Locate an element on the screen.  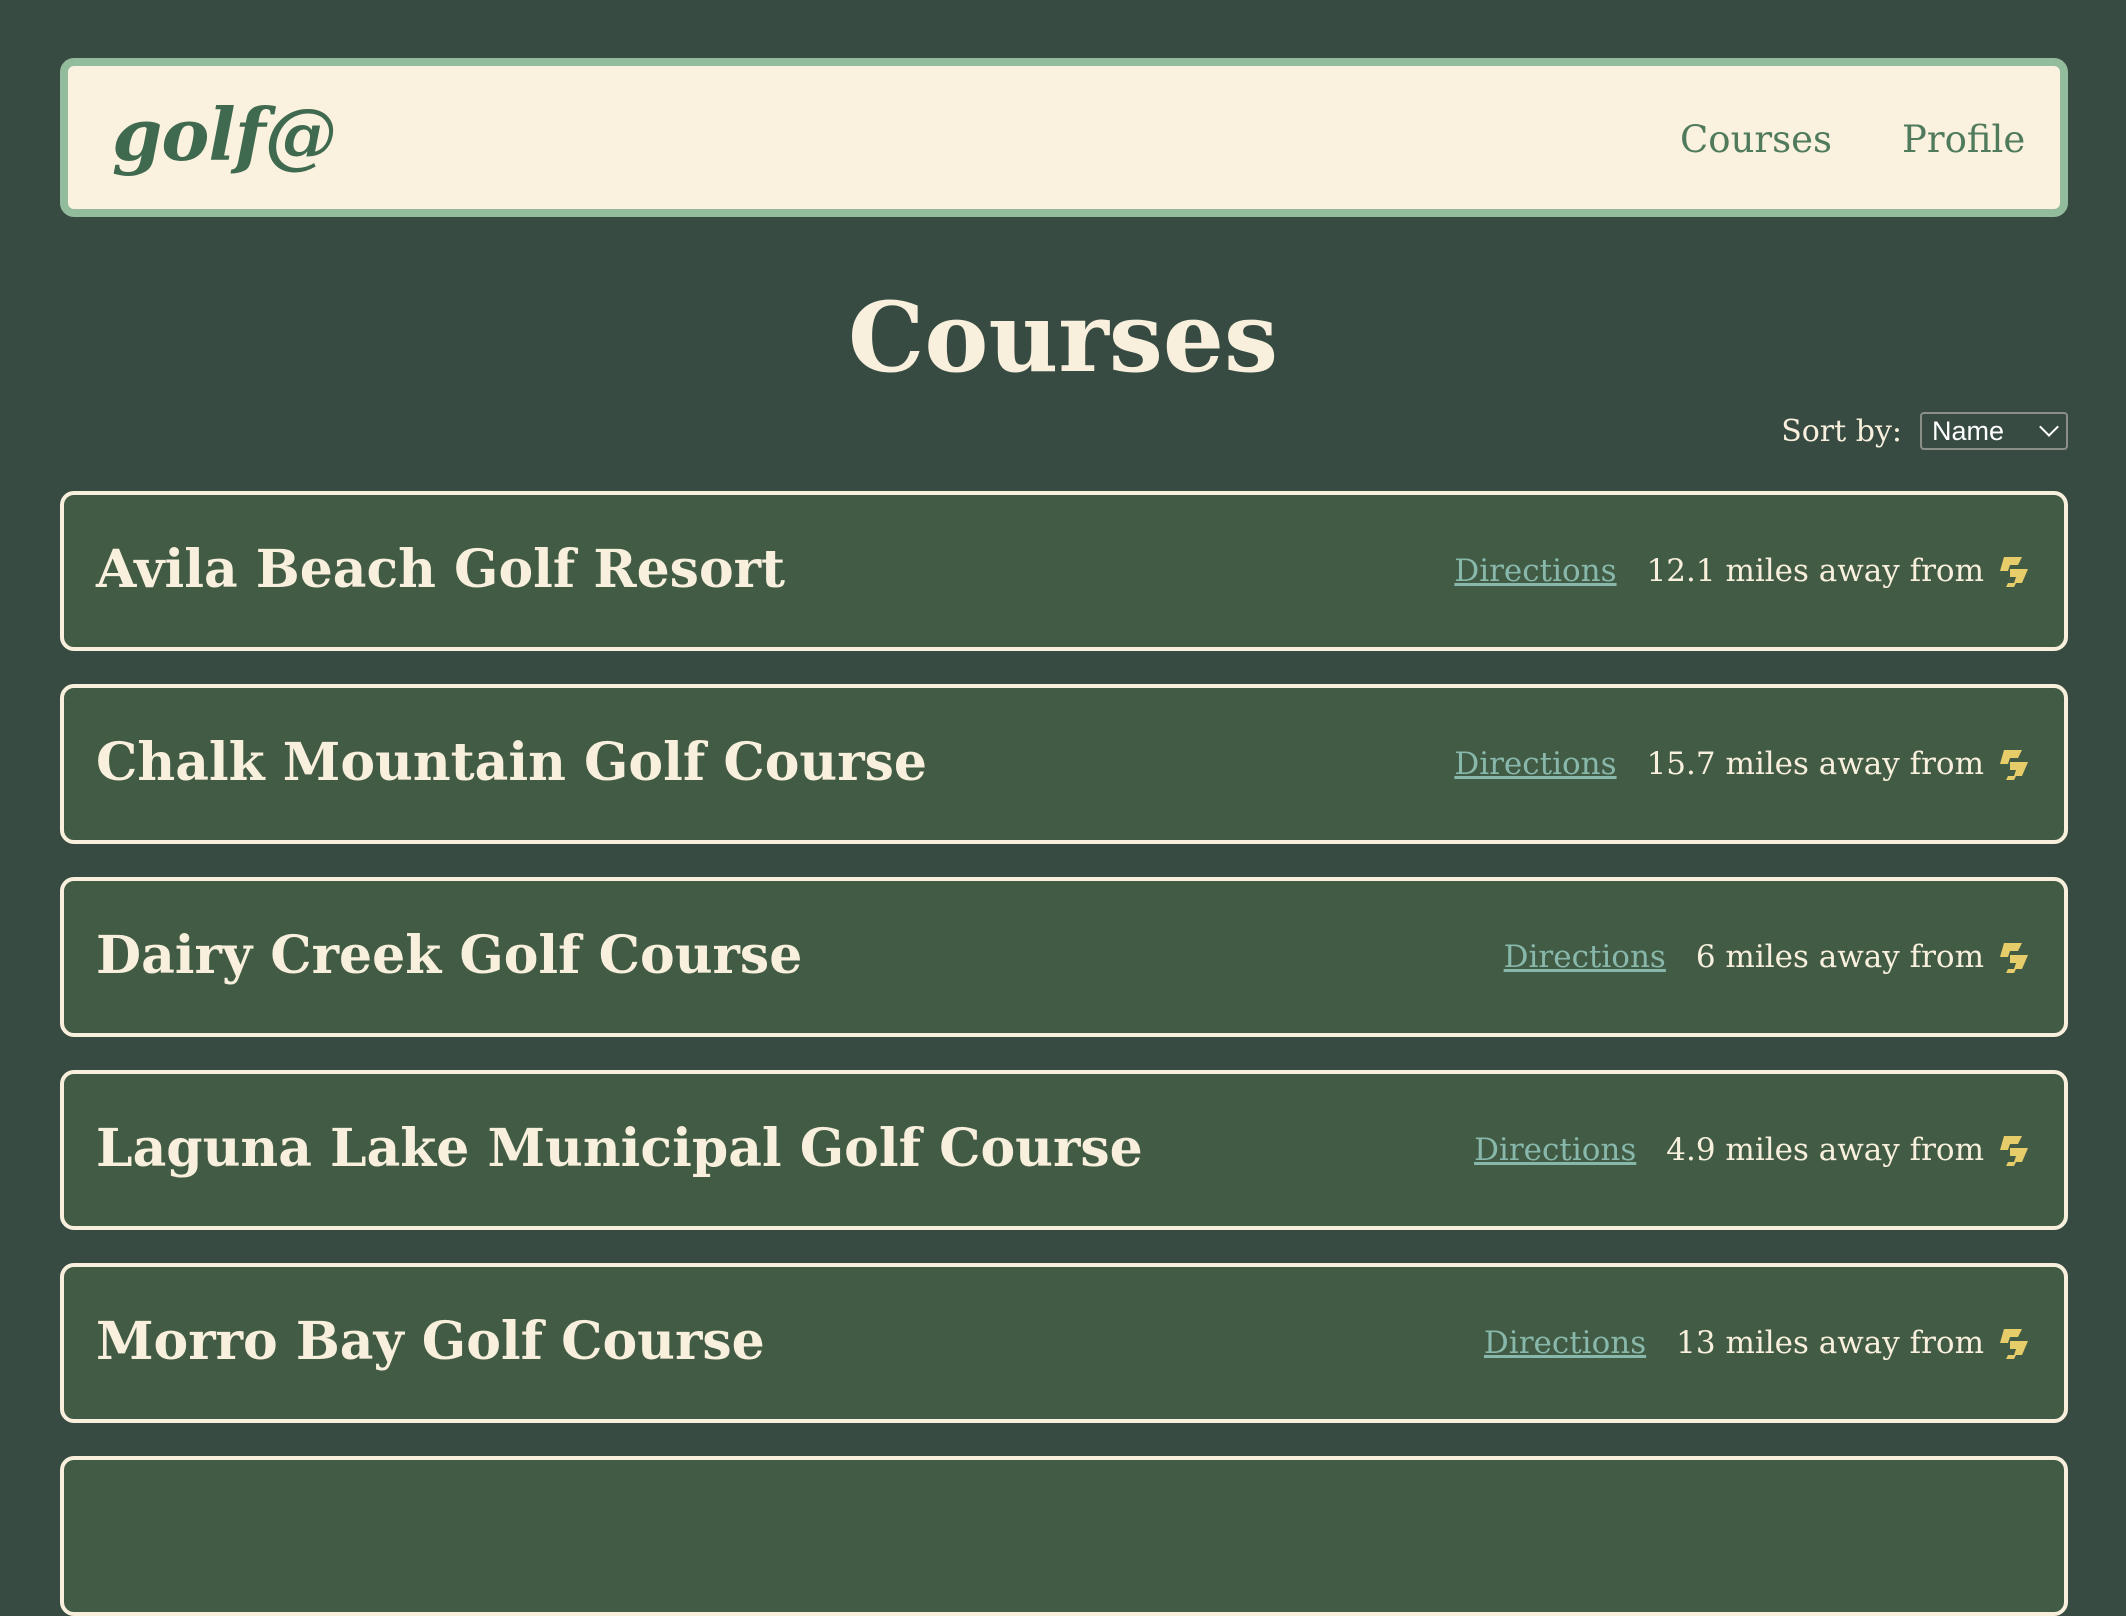
course-distance: 6 miles away from is located at coordinates (1839, 957).